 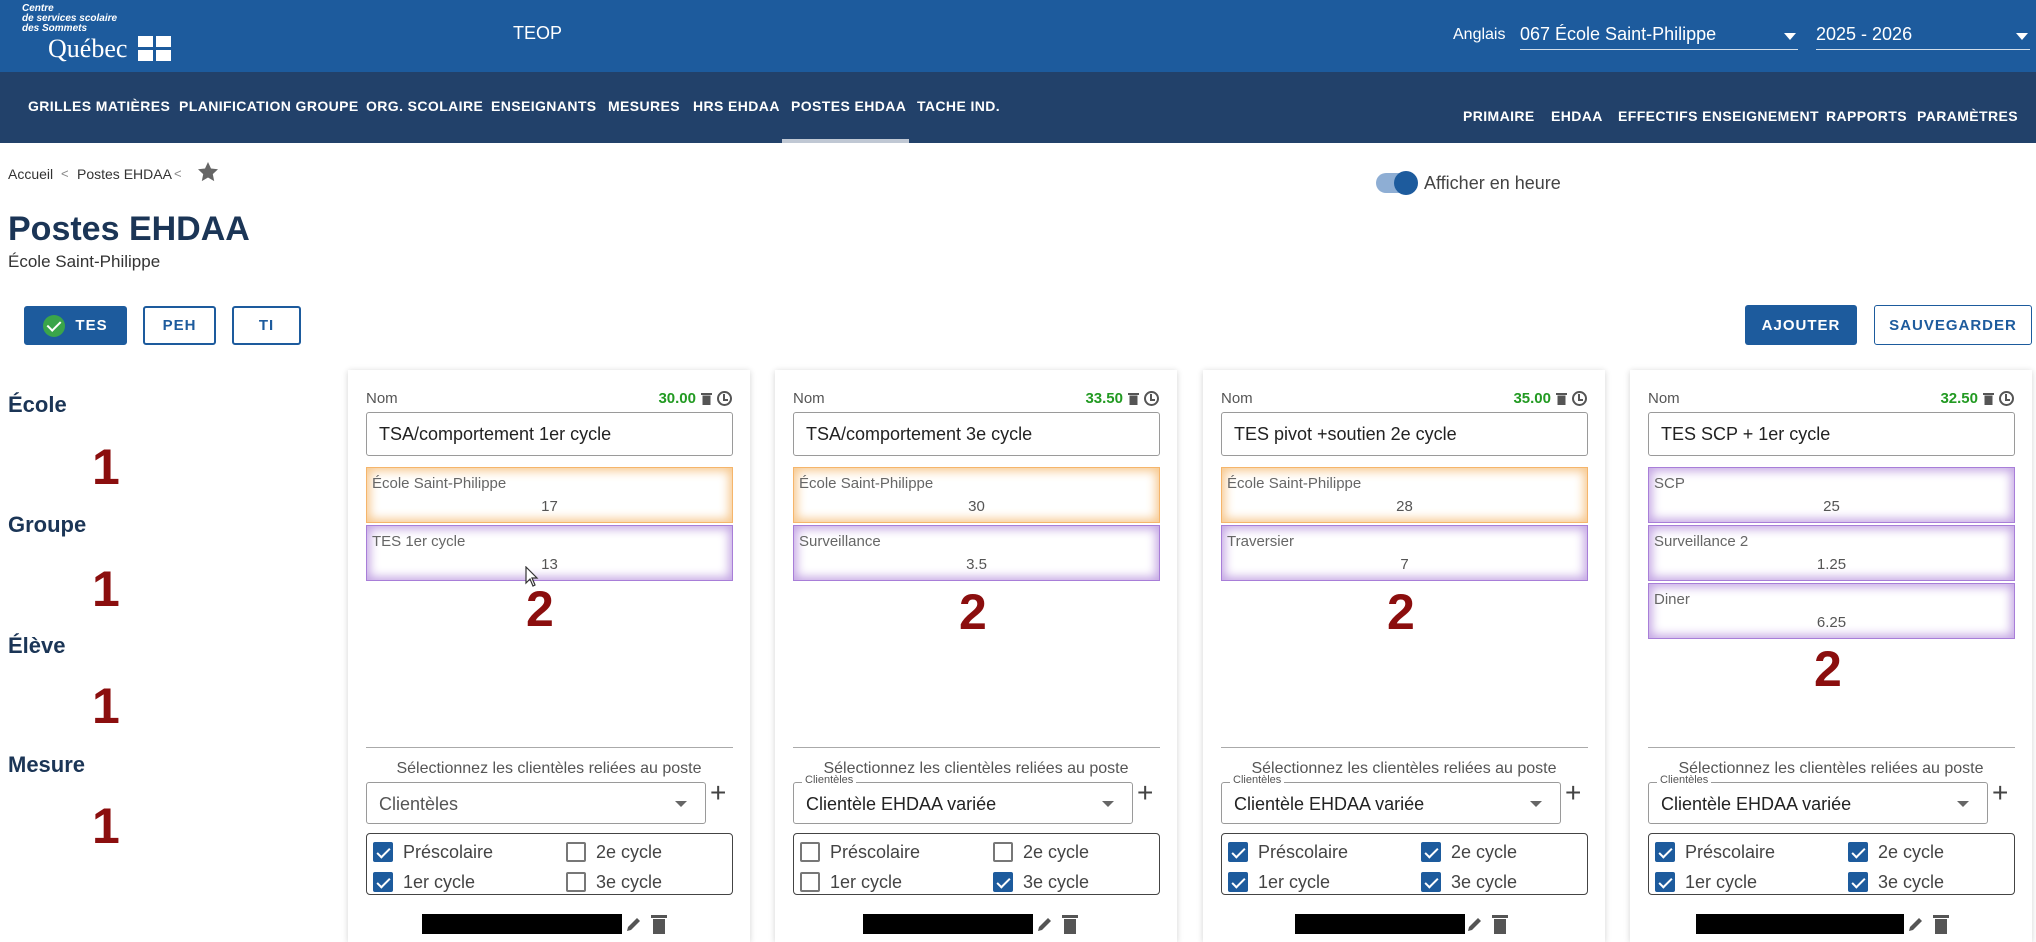 What do you see at coordinates (644, 106) in the screenshot?
I see `nav-mesures: MESURES` at bounding box center [644, 106].